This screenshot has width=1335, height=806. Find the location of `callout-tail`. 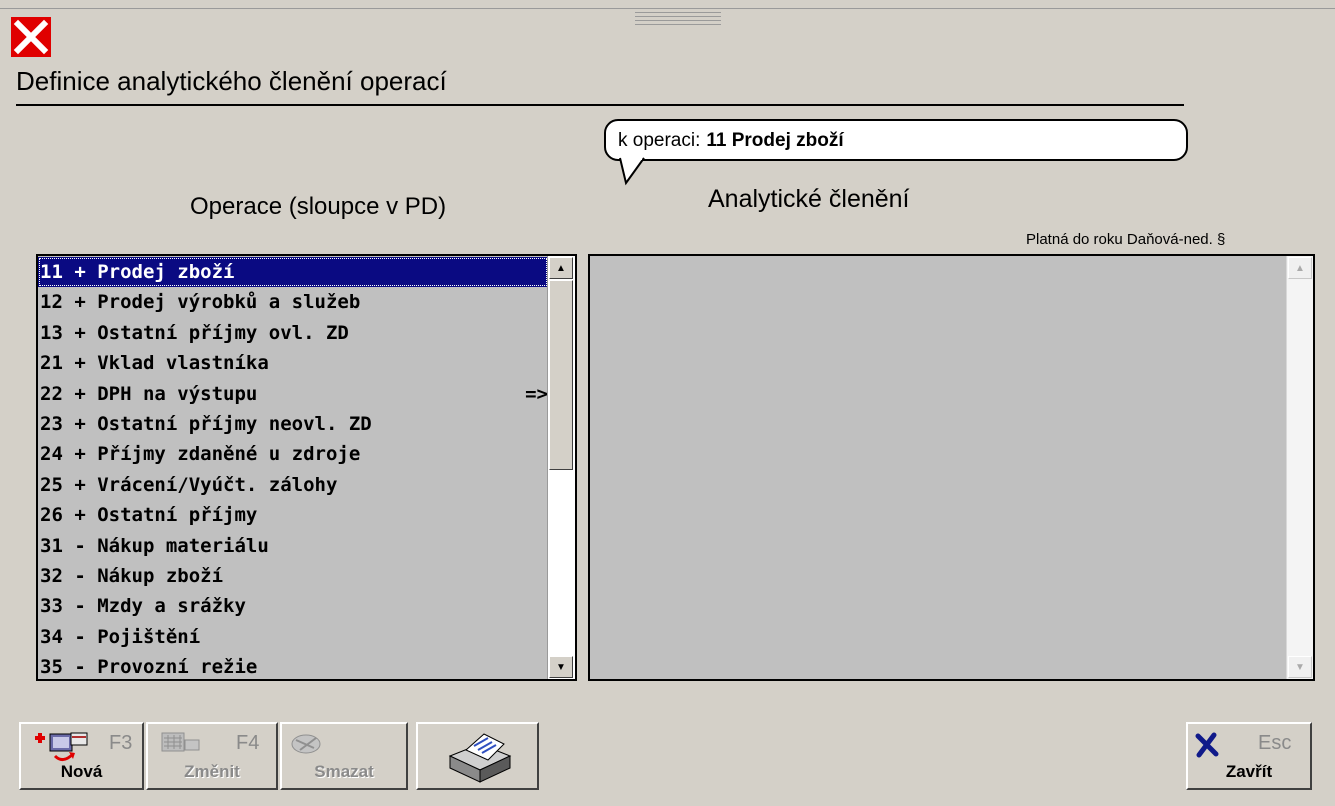

callout-tail is located at coordinates (632, 171).